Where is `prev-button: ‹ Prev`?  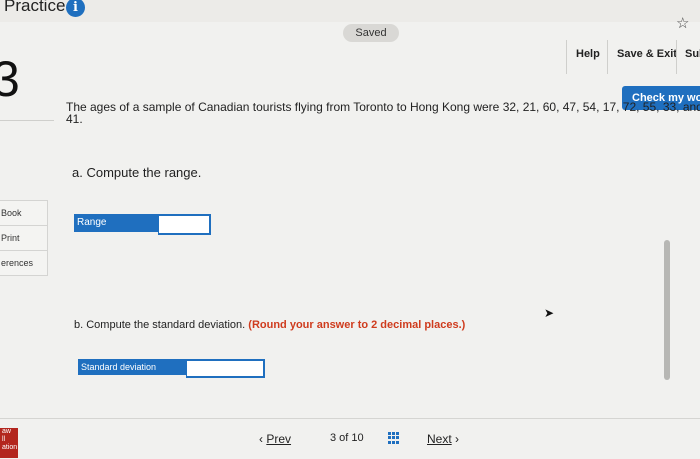 prev-button: ‹ Prev is located at coordinates (275, 439).